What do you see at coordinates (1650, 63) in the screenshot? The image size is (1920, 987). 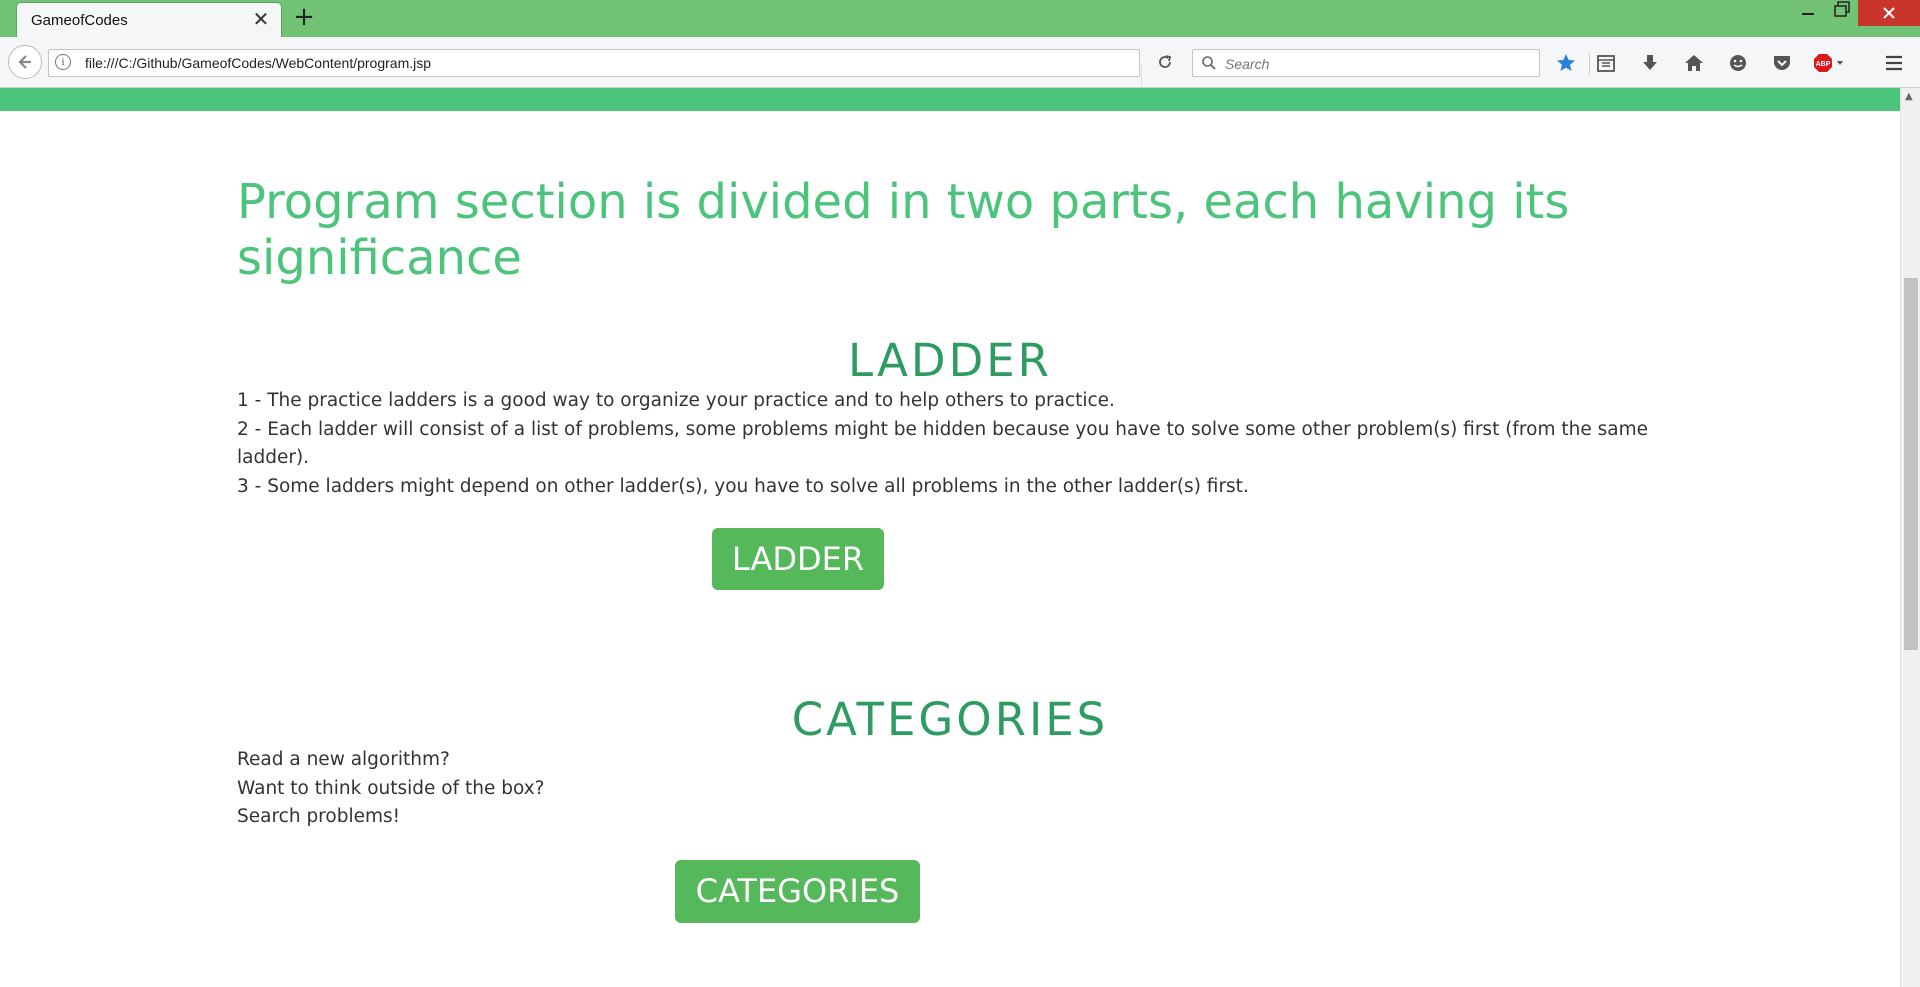 I see `download-icon` at bounding box center [1650, 63].